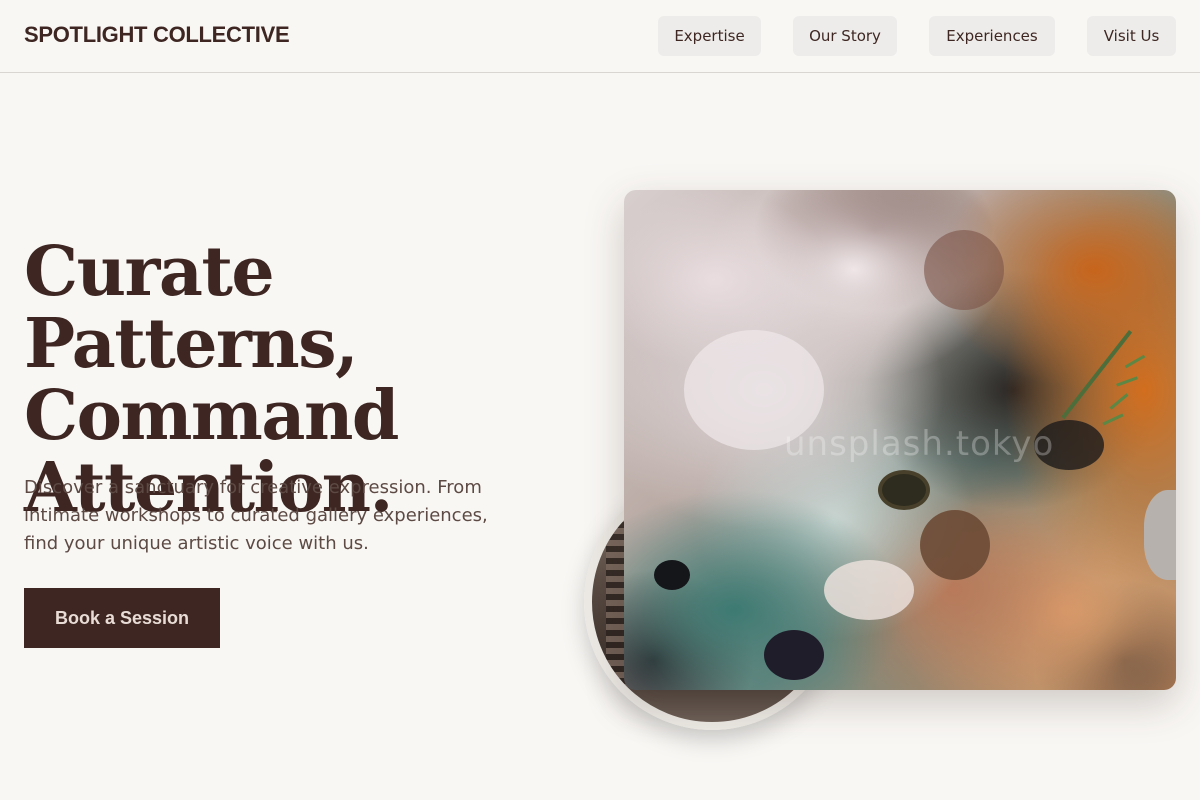 This screenshot has width=1200, height=800. What do you see at coordinates (191, 308) in the screenshot?
I see `headline-line-1: Curate Patterns,` at bounding box center [191, 308].